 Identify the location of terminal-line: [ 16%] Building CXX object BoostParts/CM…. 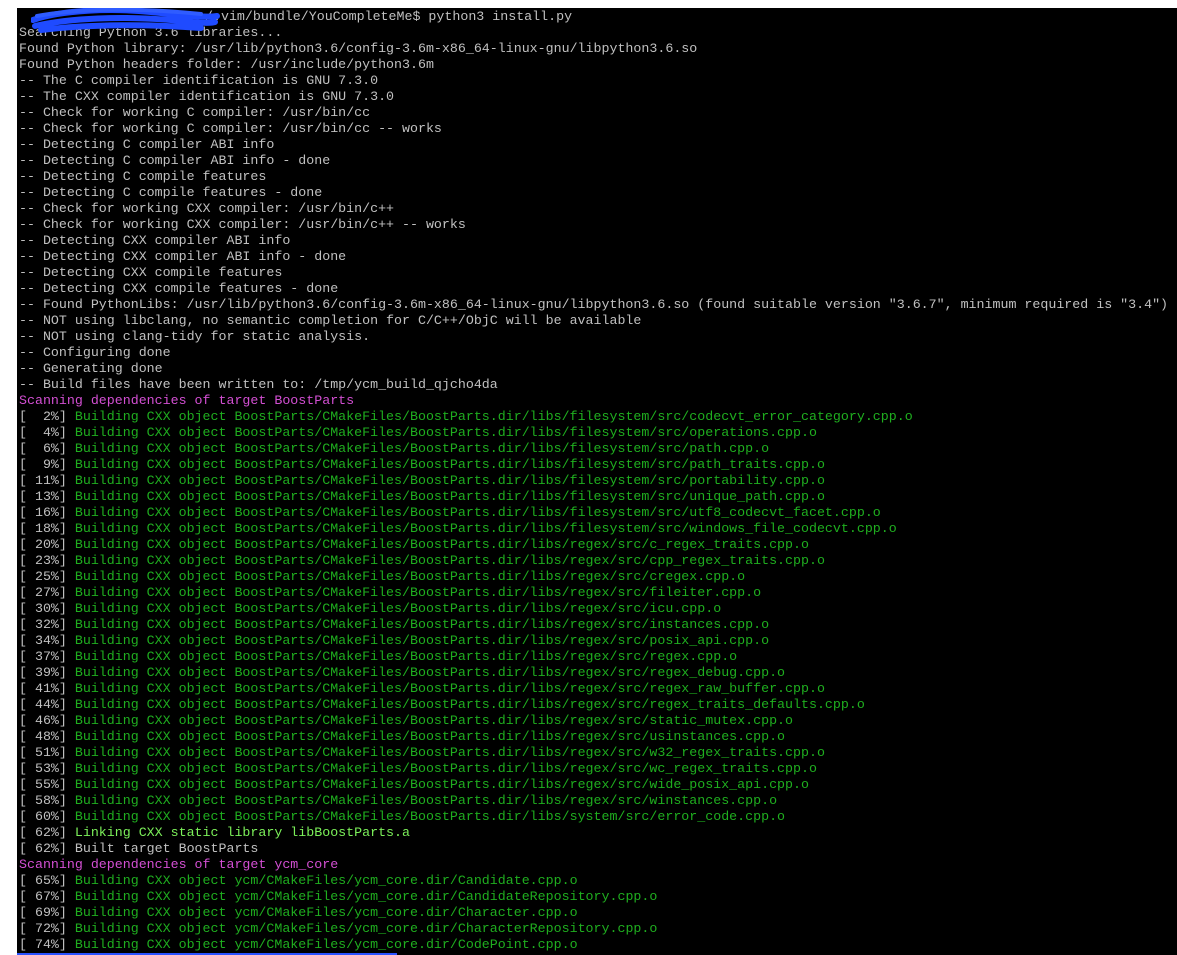
(598, 513).